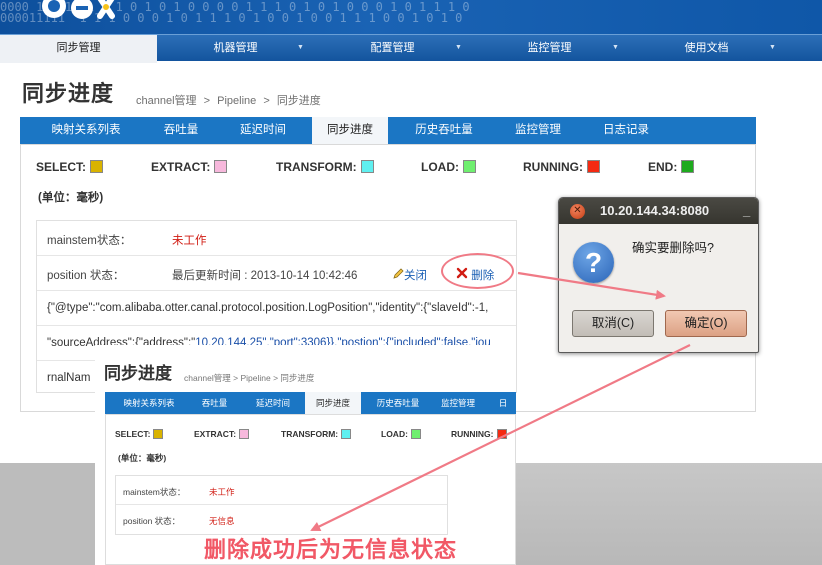 The image size is (822, 565). Describe the element at coordinates (444, 130) in the screenshot. I see `tab-history-throughput: 历史吞吐量` at that location.